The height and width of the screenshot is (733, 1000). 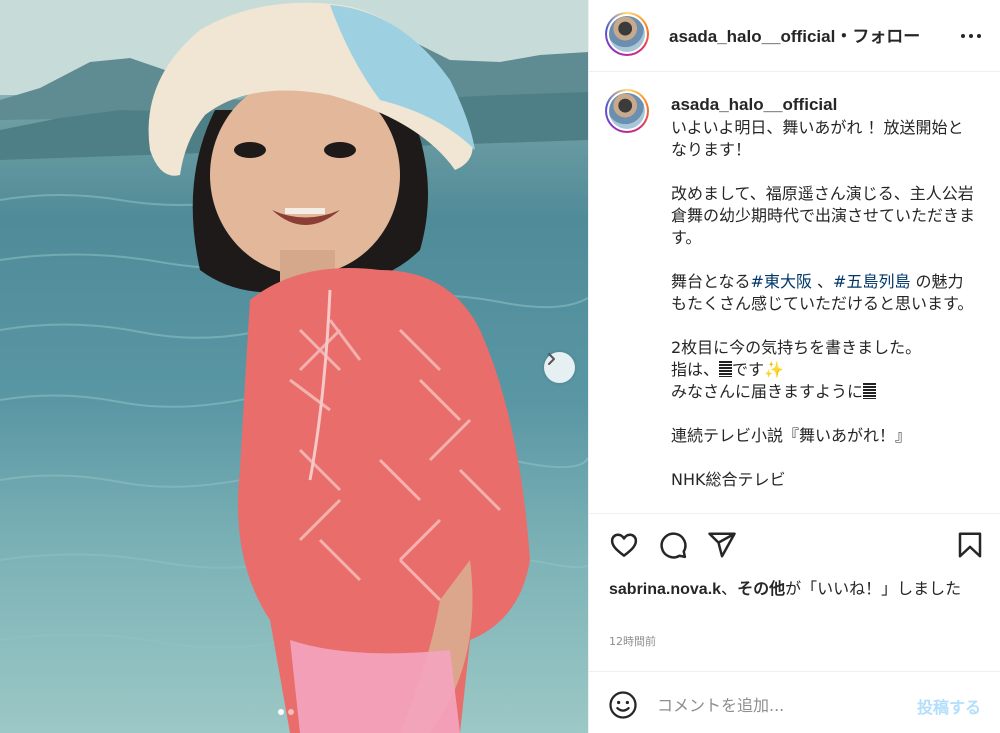 I want to click on liker-username: sabrina.nova.k, so click(x=665, y=589).